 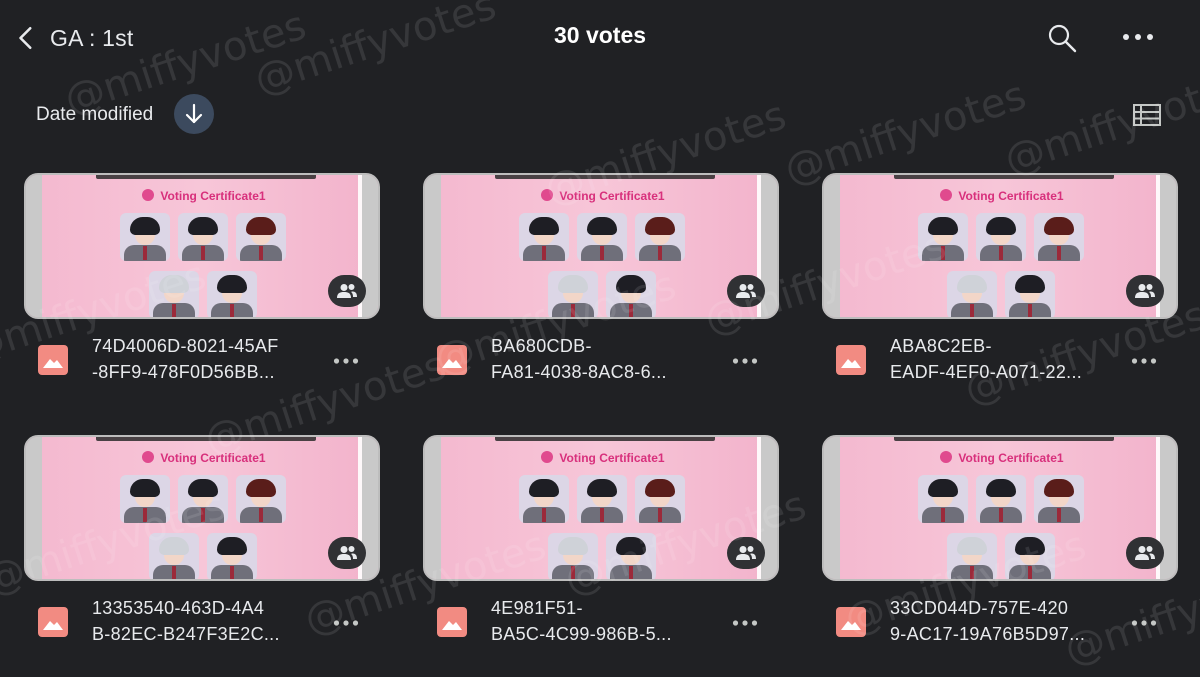 I want to click on search-icon, so click(x=1062, y=38).